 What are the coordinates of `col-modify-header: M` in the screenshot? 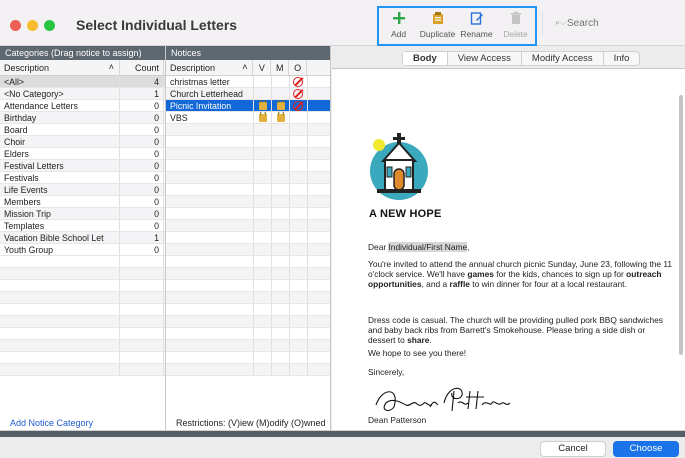 It's located at (280, 67).